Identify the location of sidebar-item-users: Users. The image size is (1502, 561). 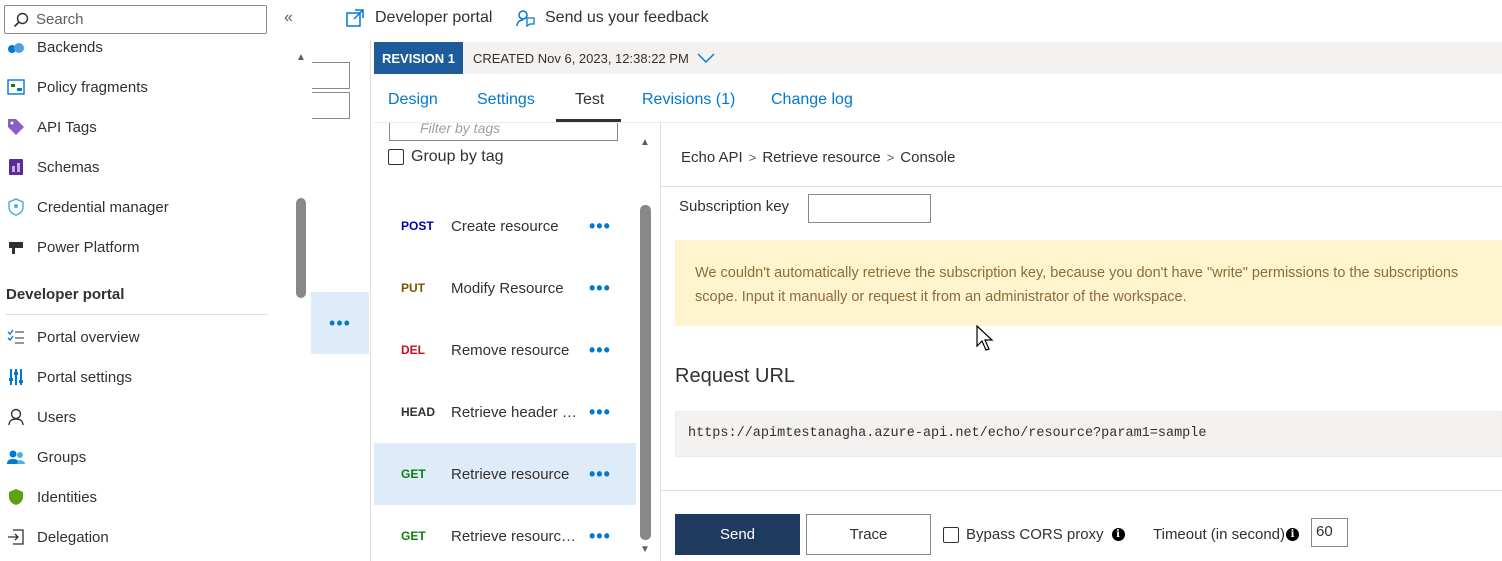
(145, 417).